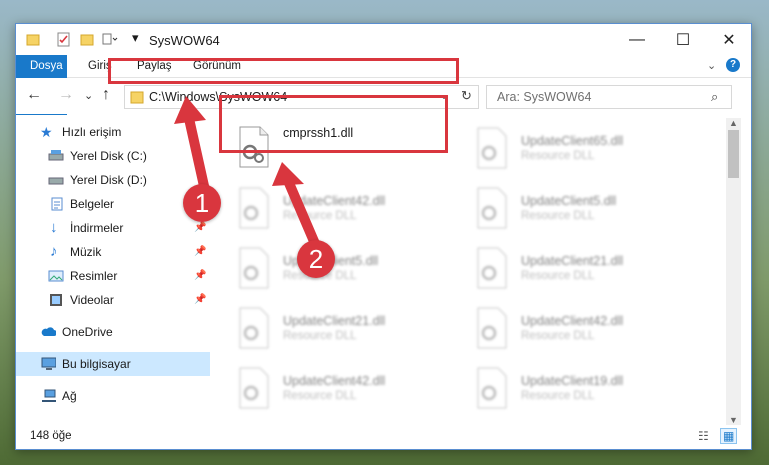  Describe the element at coordinates (316, 259) in the screenshot. I see `step-badge-2: 2` at that location.